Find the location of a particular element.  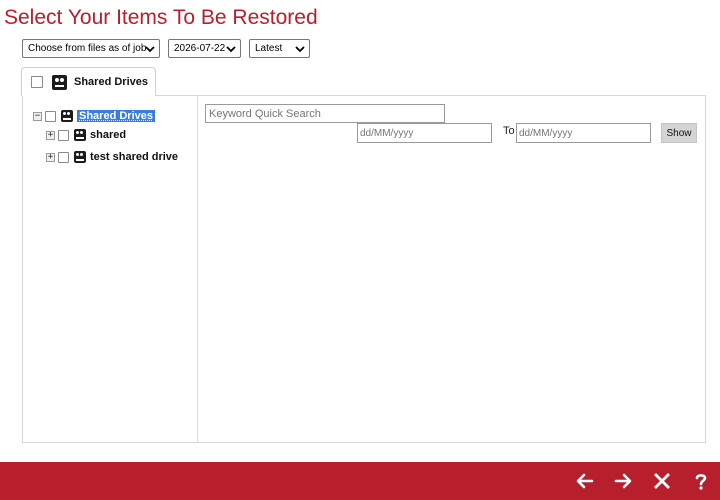

next-button is located at coordinates (623, 481).